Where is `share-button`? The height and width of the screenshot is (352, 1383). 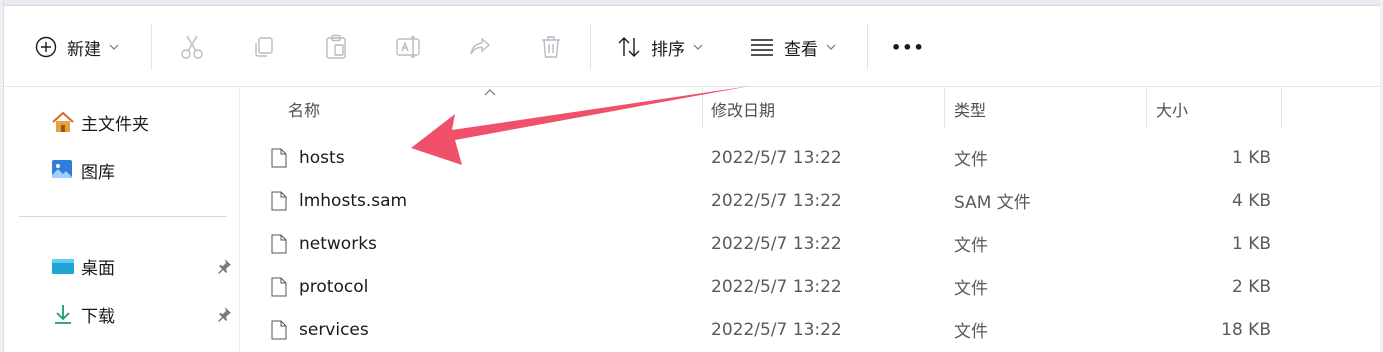 share-button is located at coordinates (480, 47).